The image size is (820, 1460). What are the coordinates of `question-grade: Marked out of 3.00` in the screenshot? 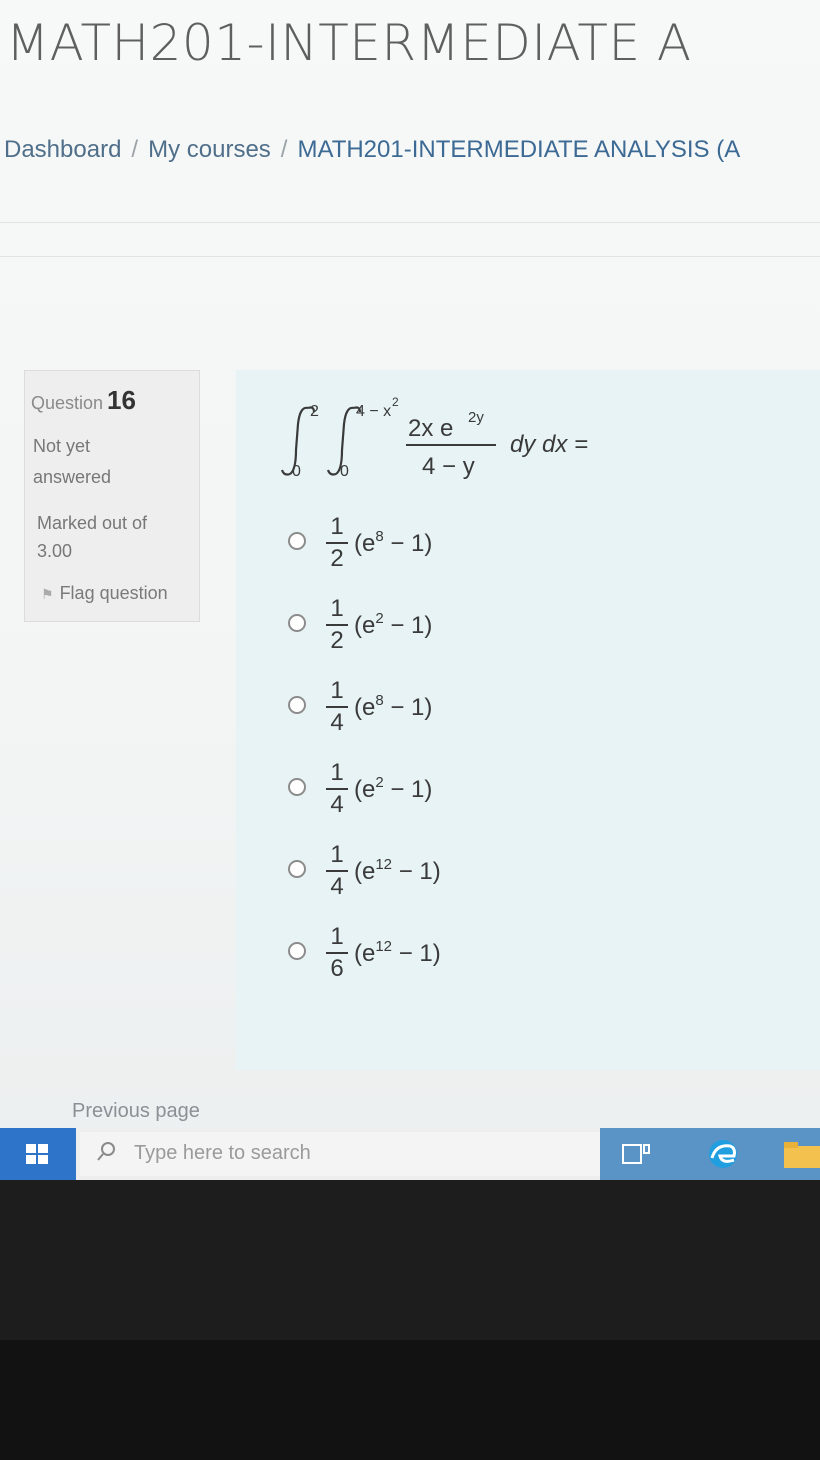 It's located at (92, 537).